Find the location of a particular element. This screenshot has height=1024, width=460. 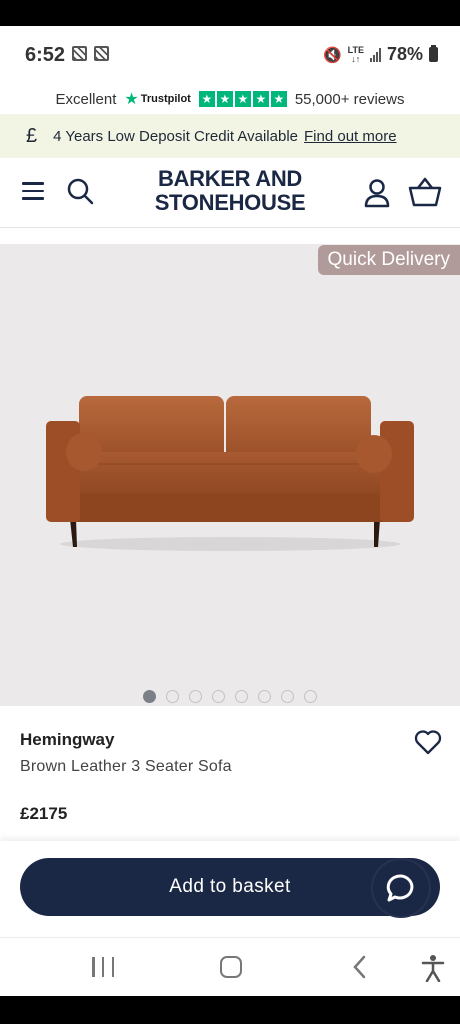

trustpilot-star-icon: ★ is located at coordinates (131, 99).